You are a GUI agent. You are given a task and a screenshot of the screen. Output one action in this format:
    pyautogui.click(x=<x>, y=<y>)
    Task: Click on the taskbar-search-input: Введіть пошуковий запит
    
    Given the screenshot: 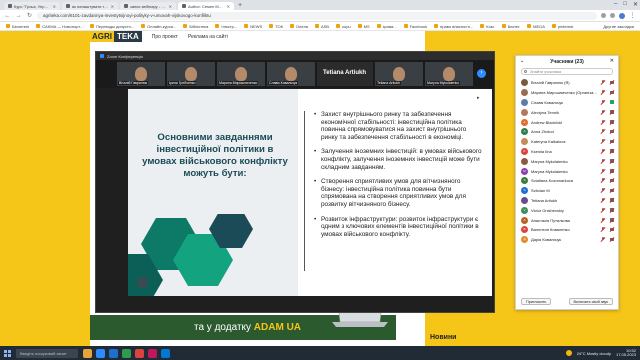 What is the action you would take?
    pyautogui.click(x=47, y=353)
    